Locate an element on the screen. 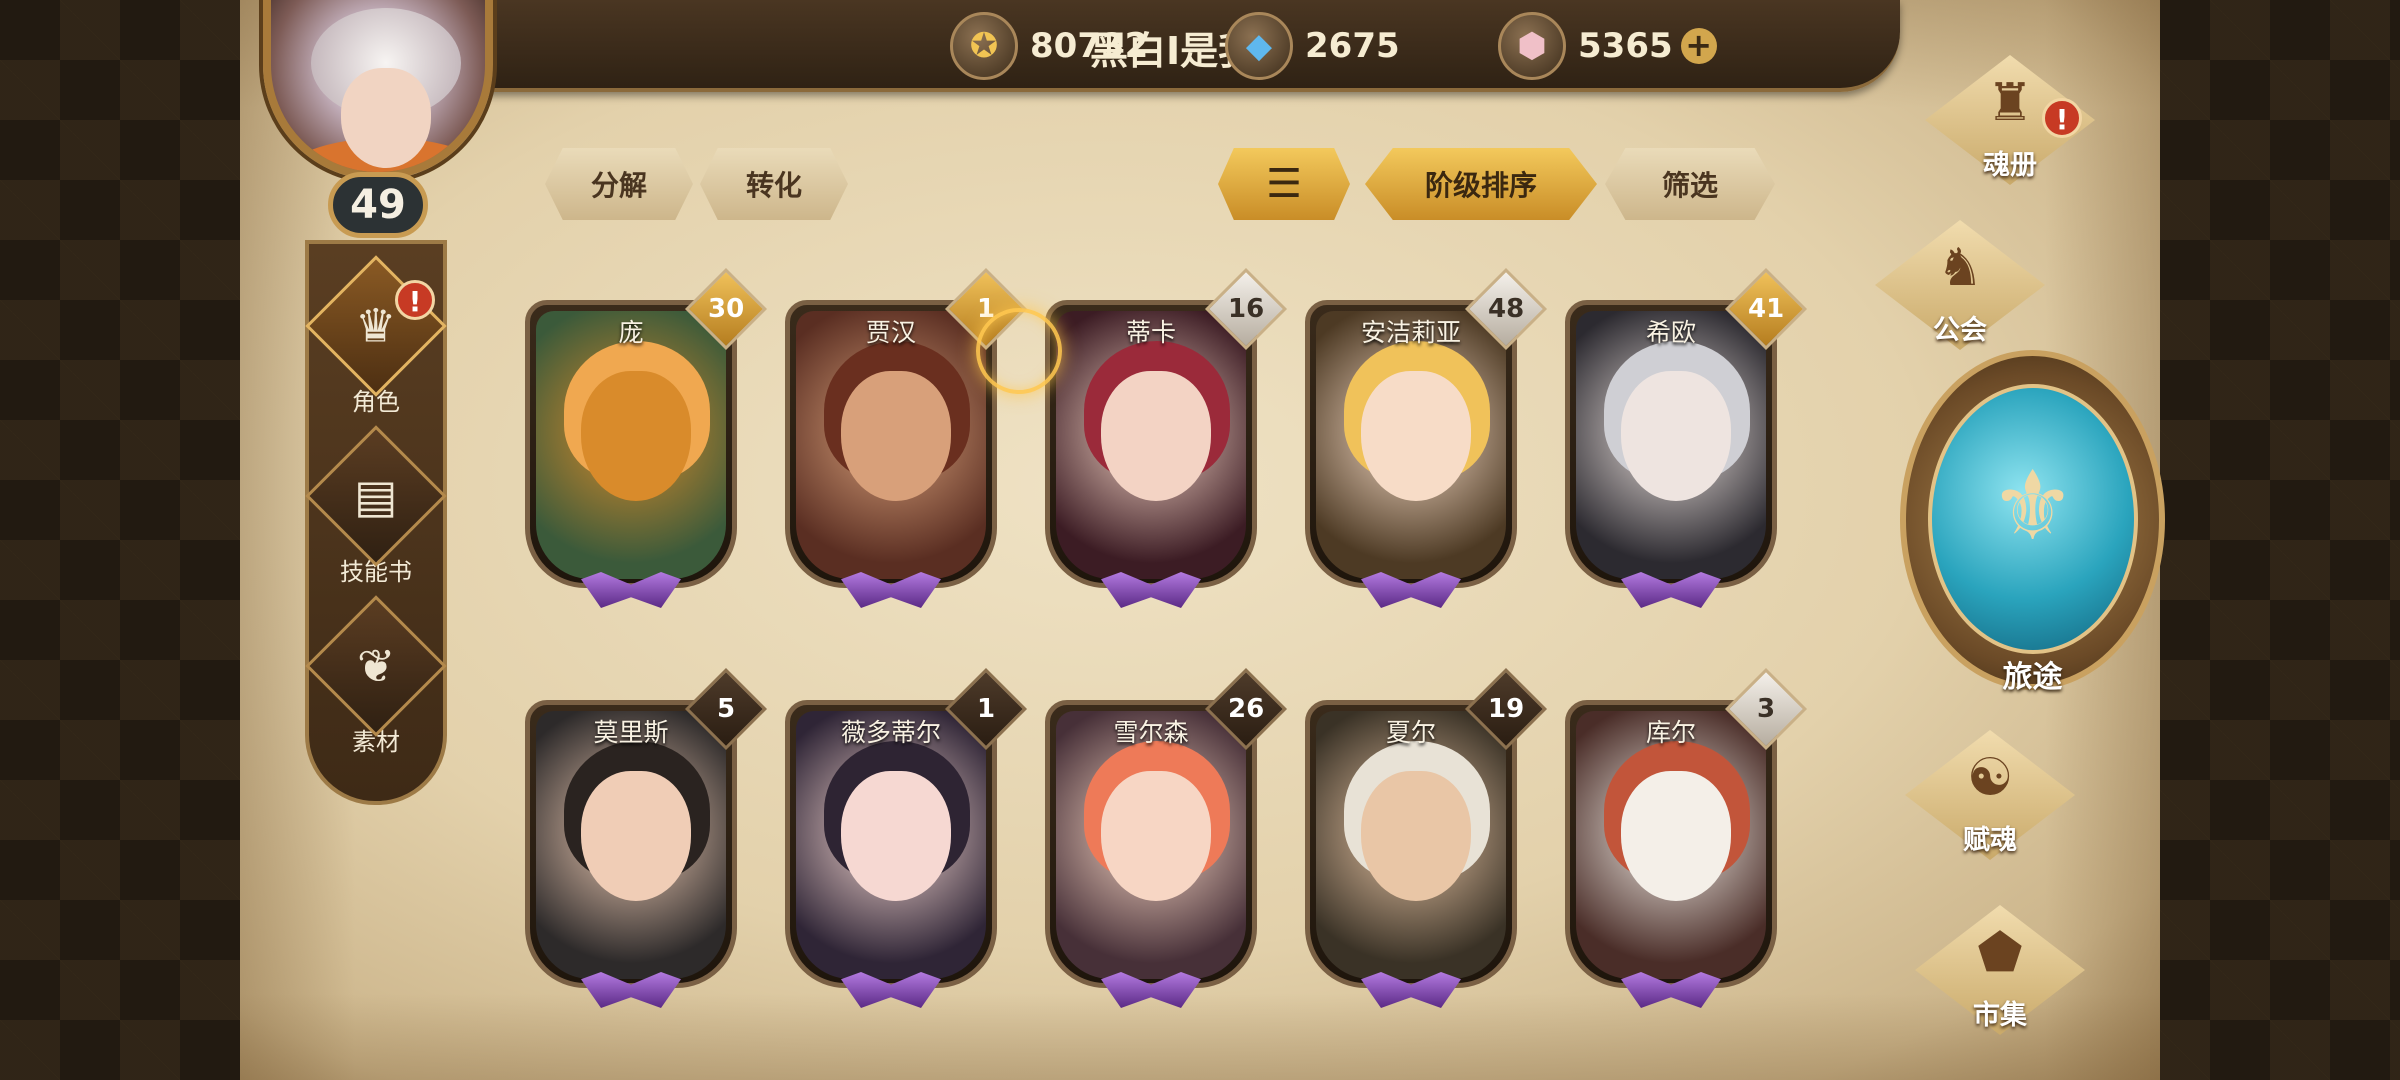  hero-card: 庞 30 is located at coordinates (646, 438).